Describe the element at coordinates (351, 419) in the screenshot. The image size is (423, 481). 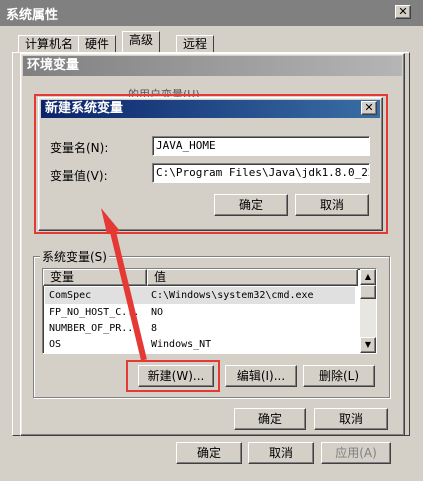
I see `envvars-cancel-button: 取消` at that location.